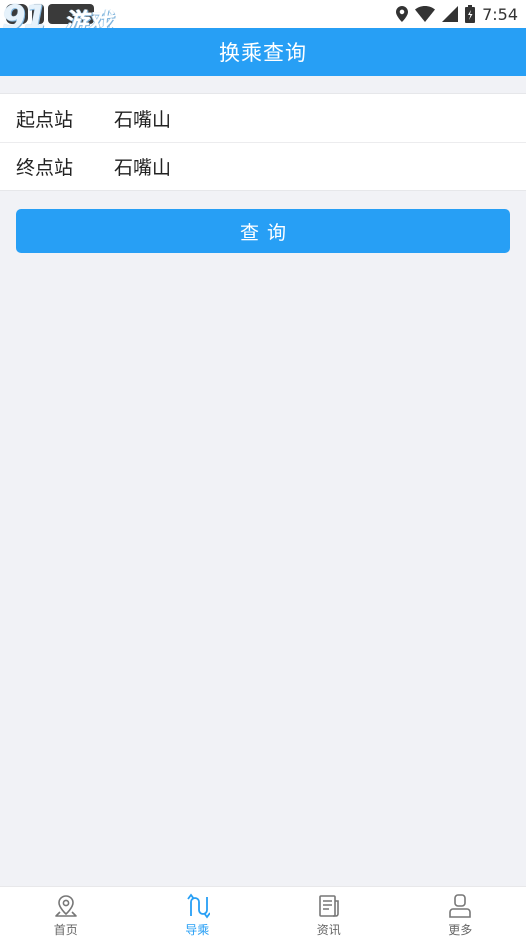 The height and width of the screenshot is (942, 526). What do you see at coordinates (328, 906) in the screenshot?
I see `news-icon` at bounding box center [328, 906].